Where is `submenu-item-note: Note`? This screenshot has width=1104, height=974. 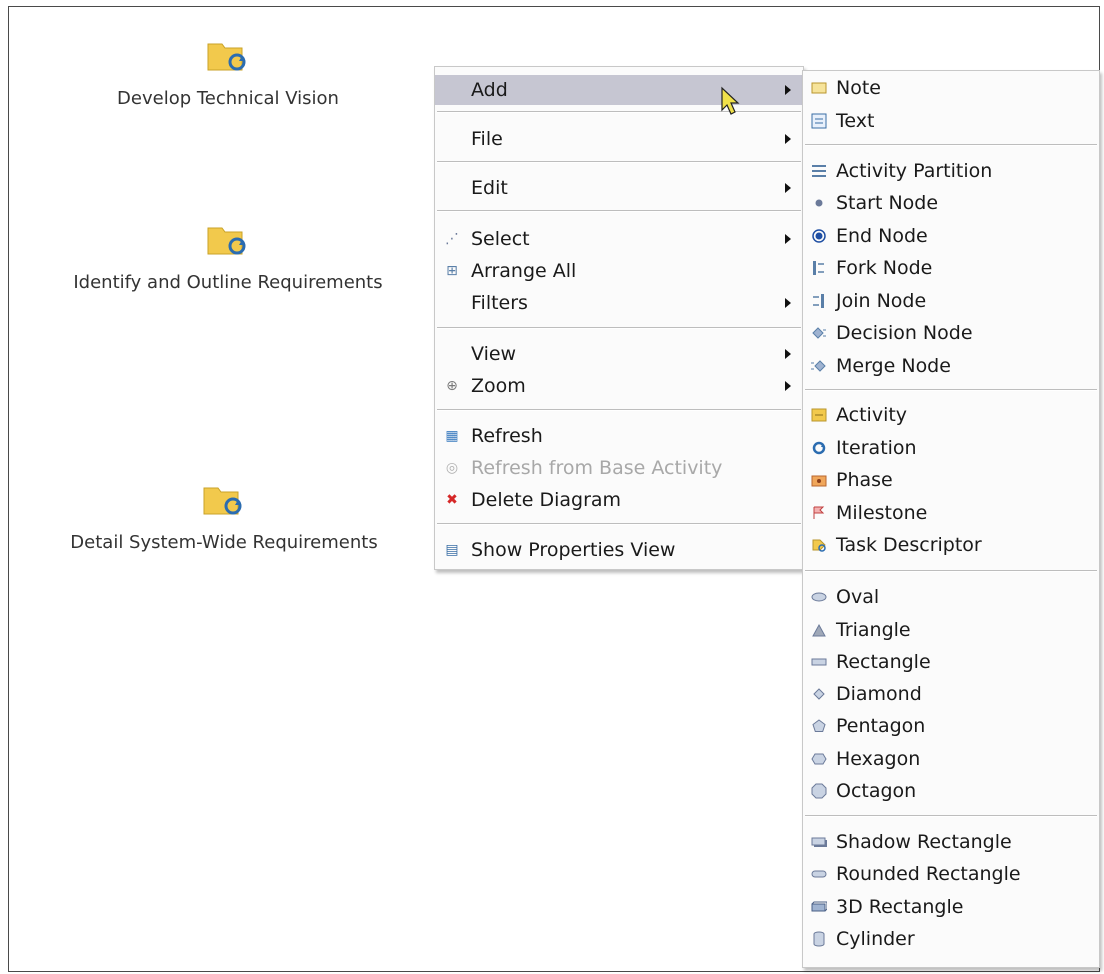 submenu-item-note: Note is located at coordinates (951, 88).